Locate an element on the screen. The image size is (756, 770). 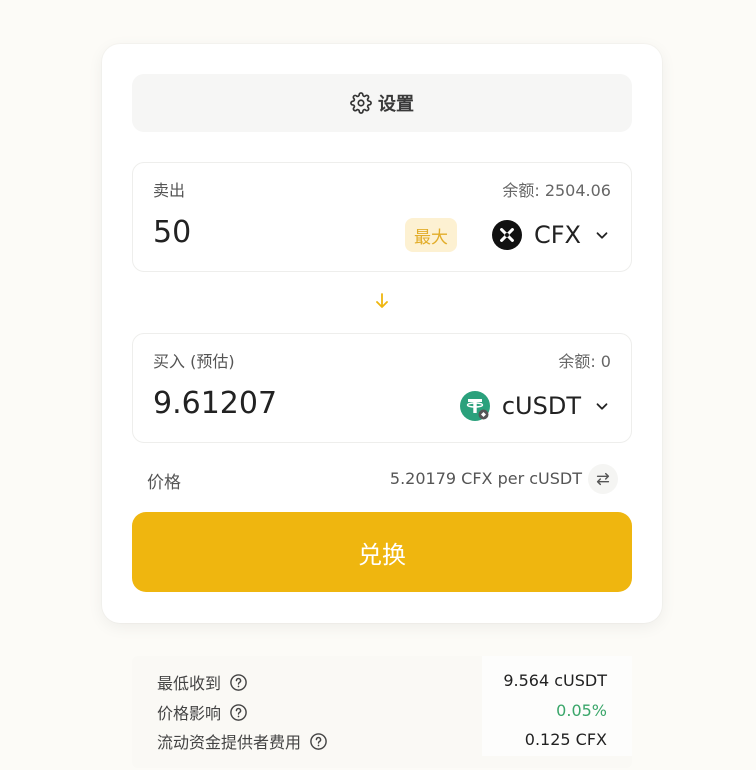
lp-fee-label: 流动资金提供者费用 is located at coordinates (229, 742).